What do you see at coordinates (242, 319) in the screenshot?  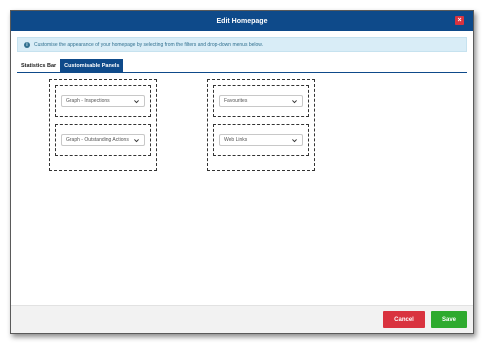 I see `dialog-footer: Cancel Save` at bounding box center [242, 319].